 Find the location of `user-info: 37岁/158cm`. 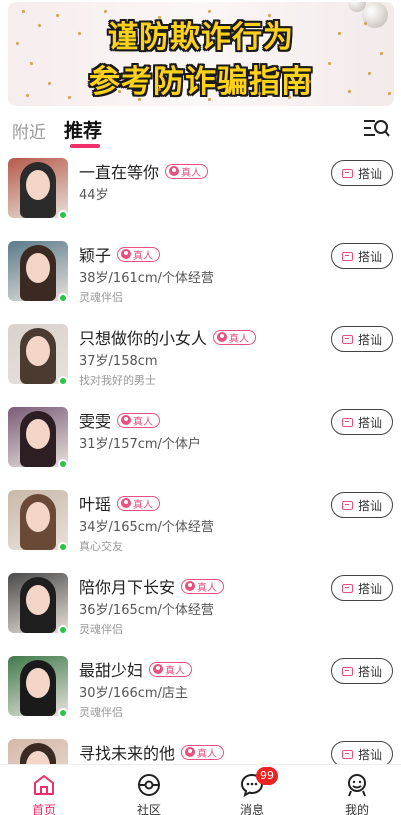

user-info: 37岁/158cm is located at coordinates (118, 361).